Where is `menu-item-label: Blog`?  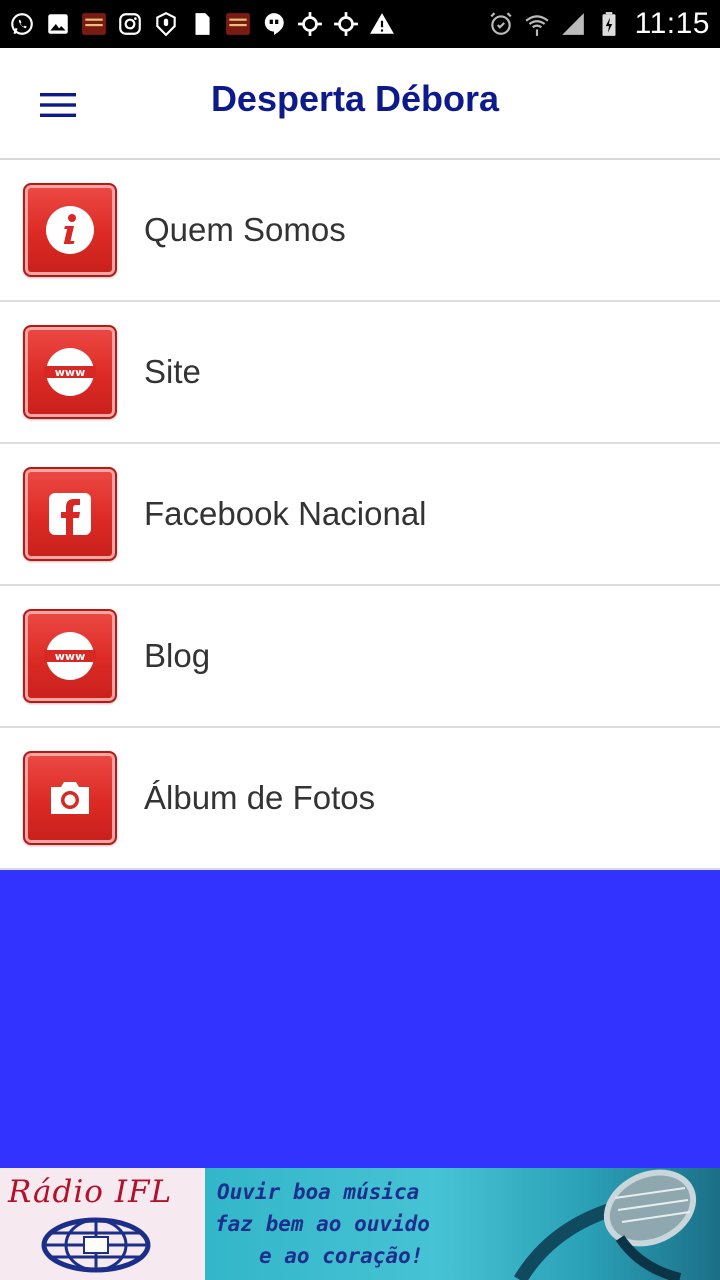 menu-item-label: Blog is located at coordinates (177, 655).